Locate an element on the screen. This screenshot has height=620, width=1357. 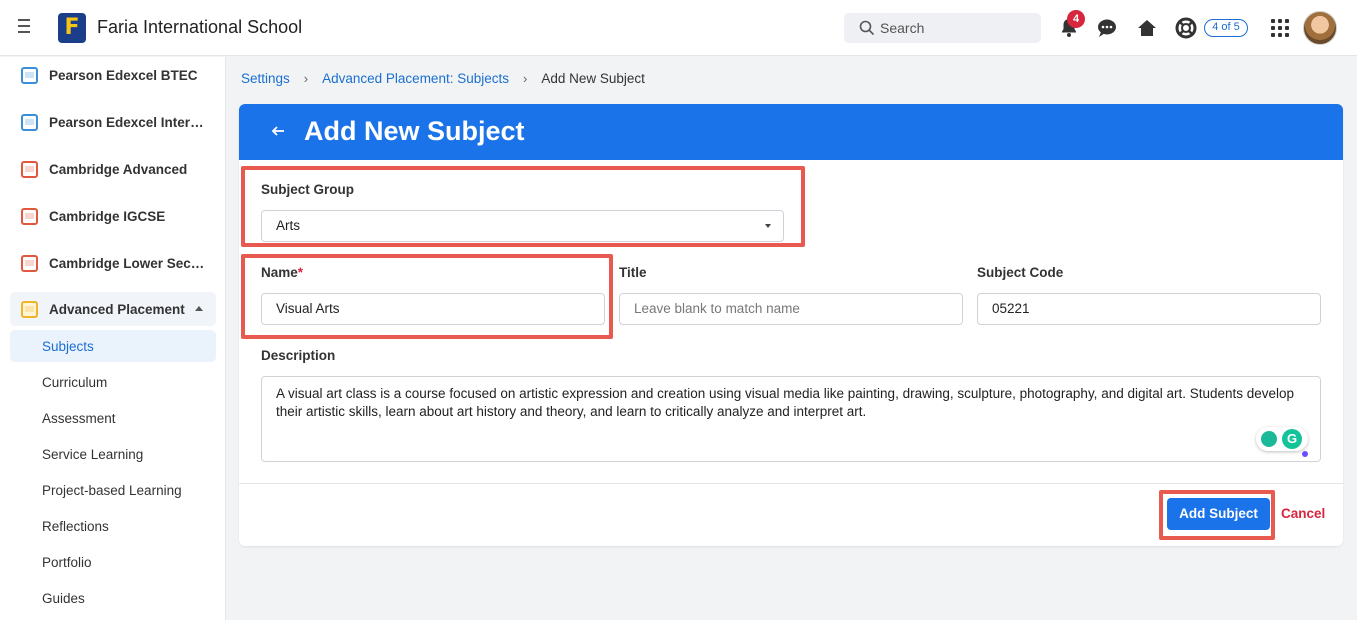
sidebar-item-label: Pearson Edexcel BTEC is located at coordinates (123, 75).